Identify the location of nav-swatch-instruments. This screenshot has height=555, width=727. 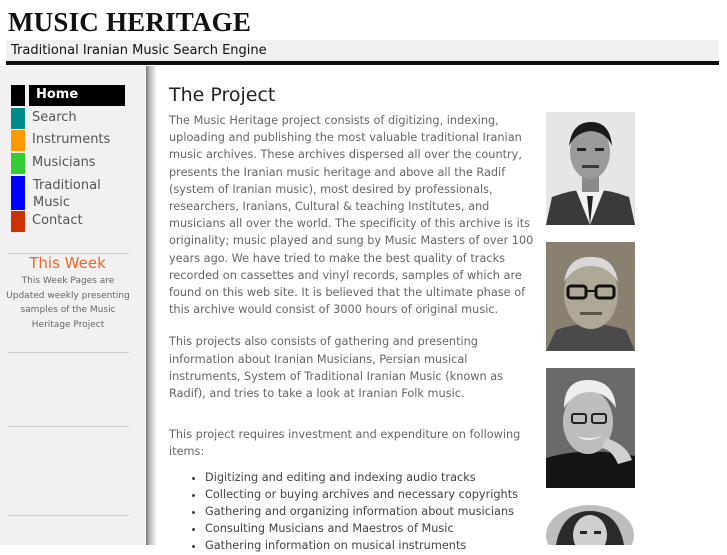
(18, 141).